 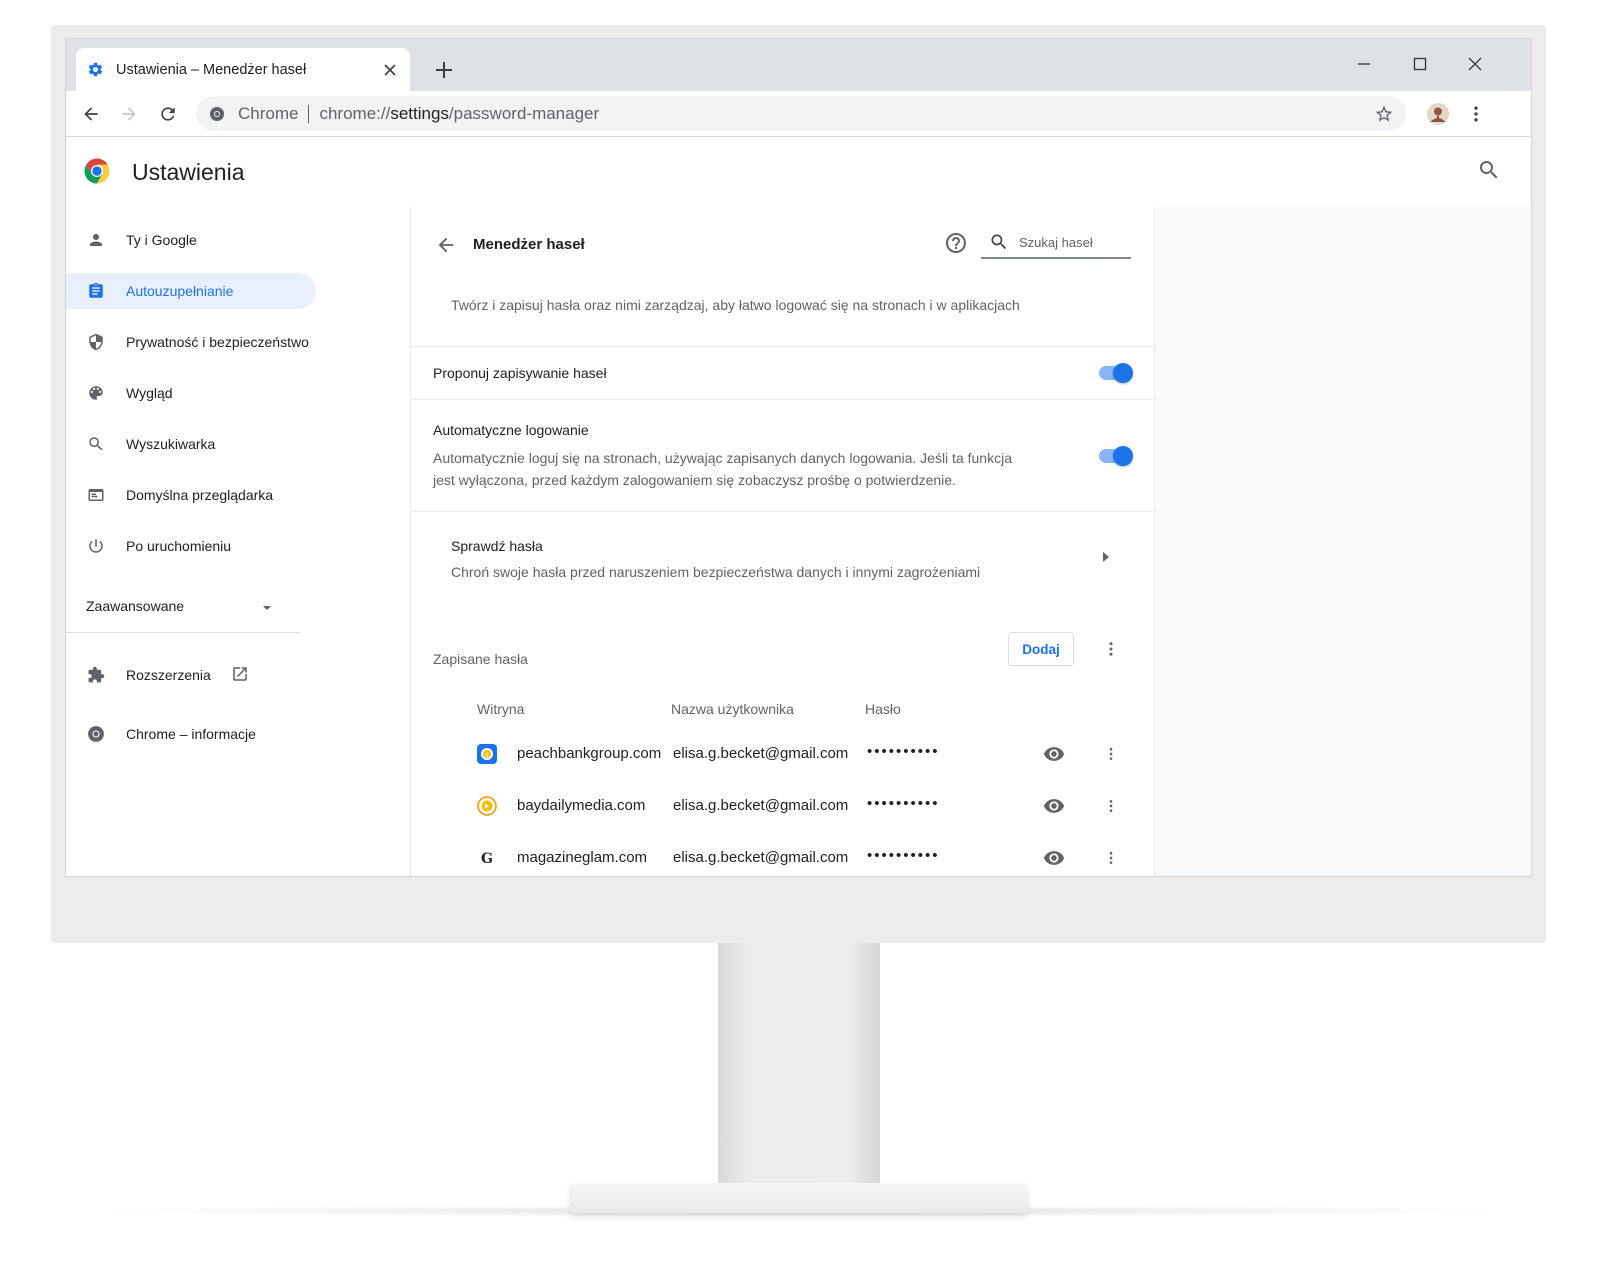 I want to click on maximize-icon, so click(x=1420, y=64).